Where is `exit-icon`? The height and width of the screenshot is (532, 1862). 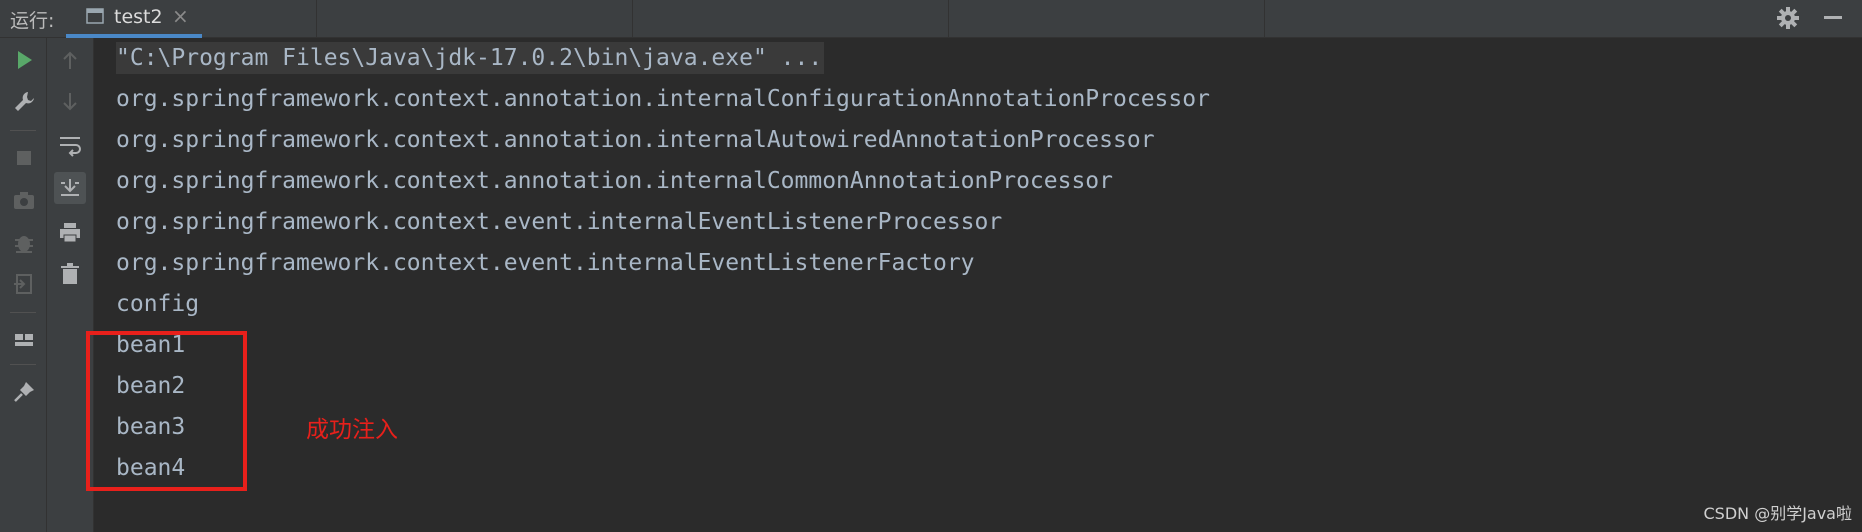 exit-icon is located at coordinates (24, 284).